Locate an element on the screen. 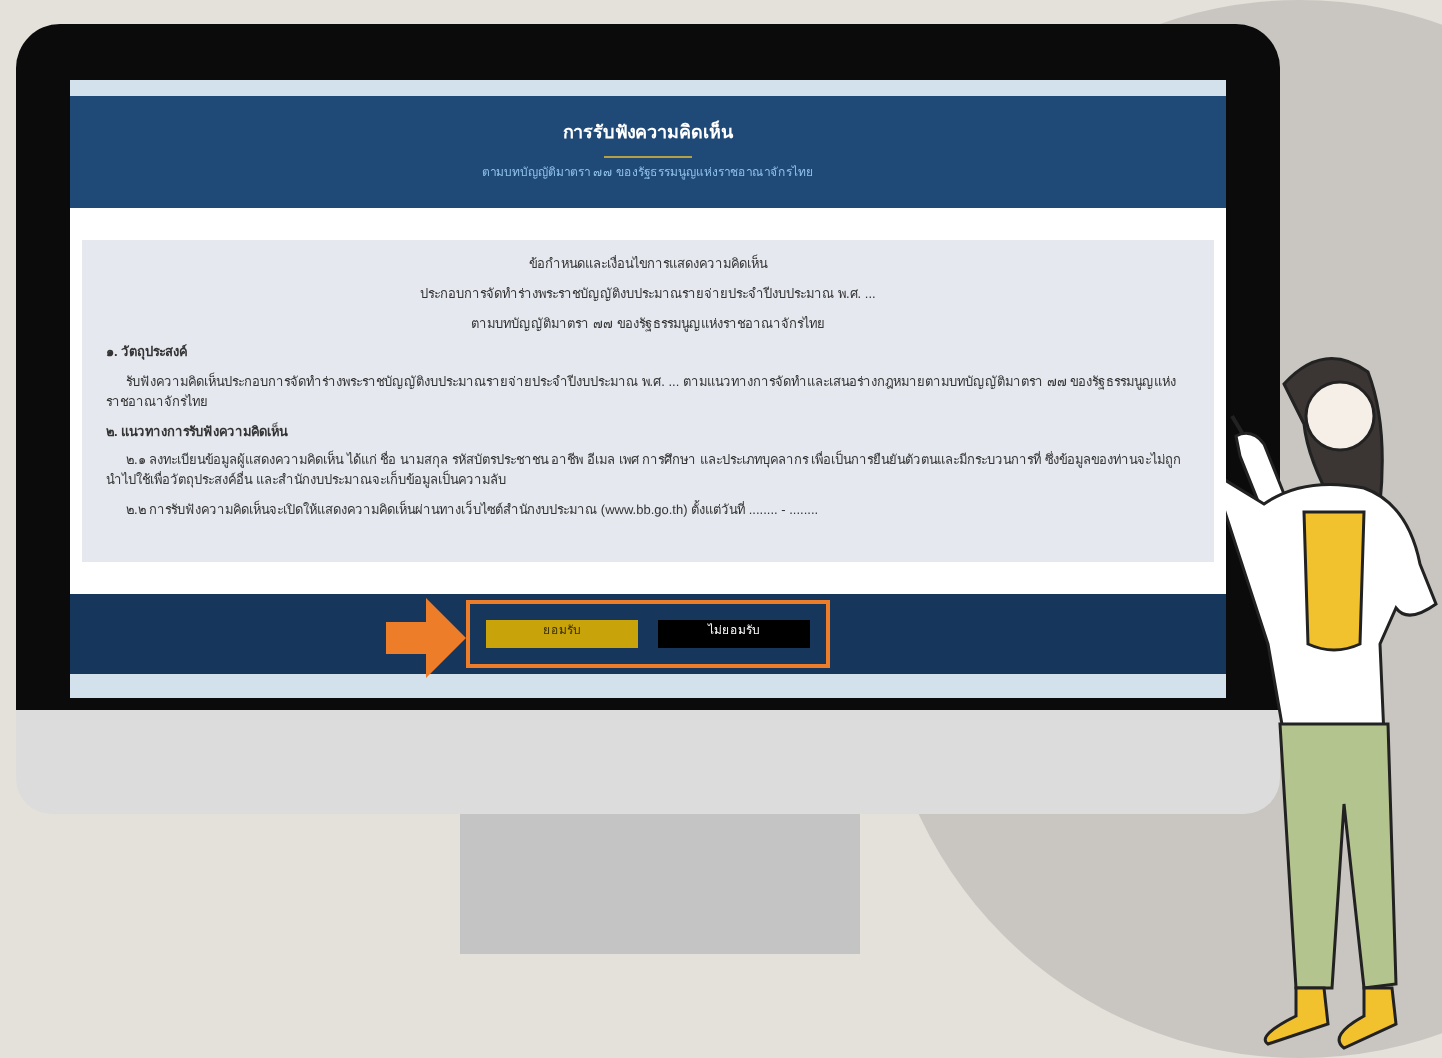 The height and width of the screenshot is (1058, 1442). banner-title: การรับฟังความคิดเห็น is located at coordinates (648, 133).